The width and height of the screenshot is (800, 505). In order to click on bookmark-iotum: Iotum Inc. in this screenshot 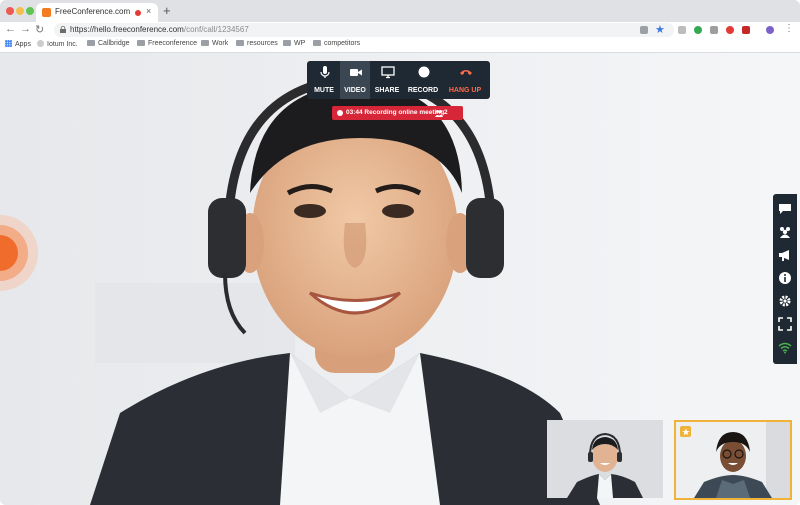, I will do `click(57, 44)`.